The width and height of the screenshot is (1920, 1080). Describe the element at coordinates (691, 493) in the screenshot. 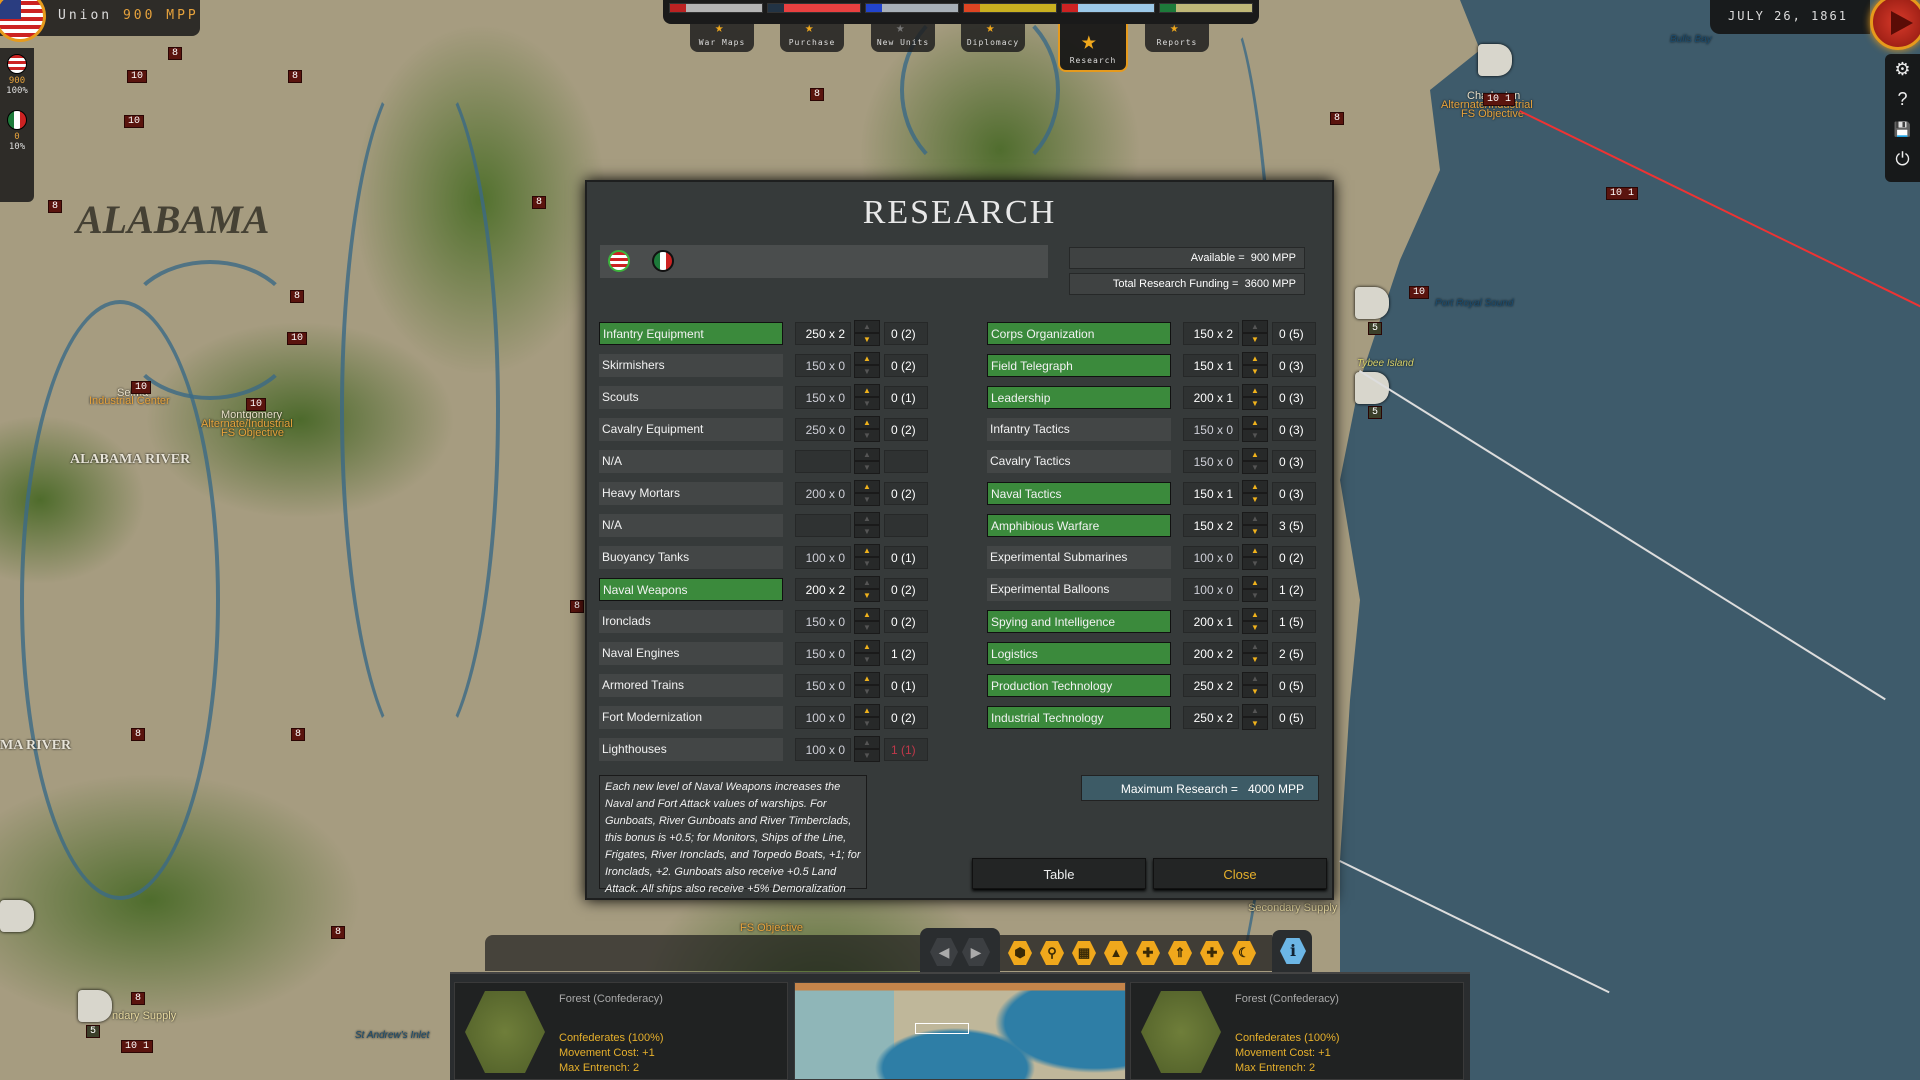

I see `research-name: Heavy Mortars` at that location.